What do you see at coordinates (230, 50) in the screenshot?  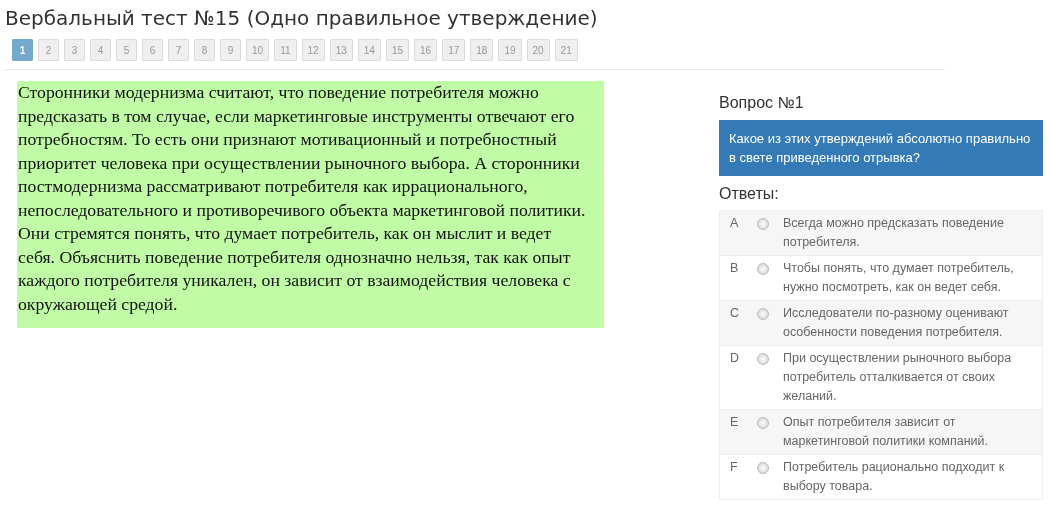 I see `page-button: 9` at bounding box center [230, 50].